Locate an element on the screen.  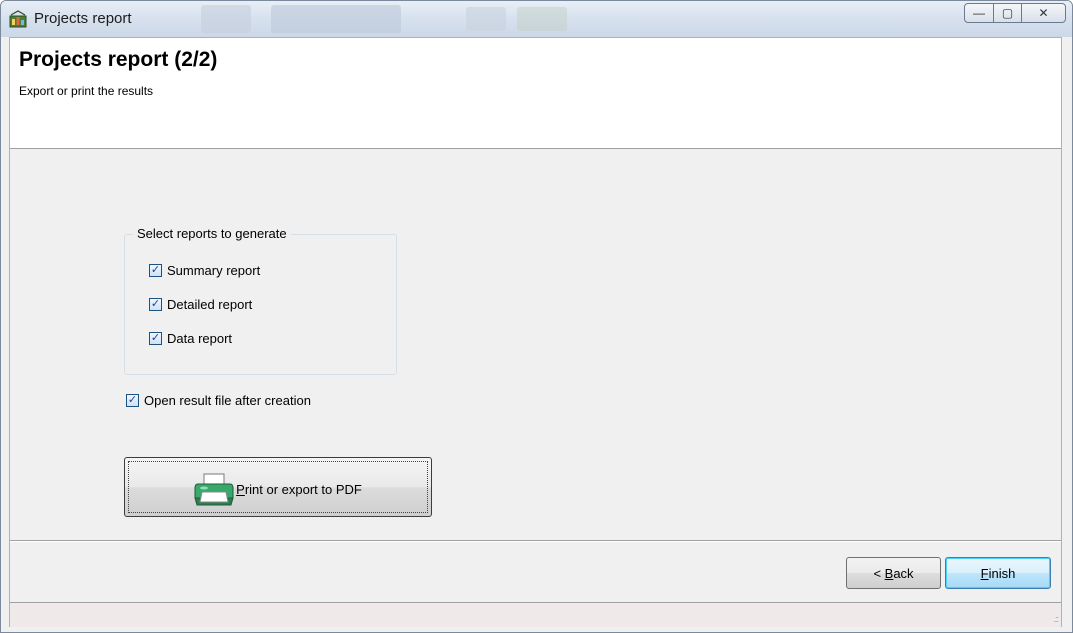
minimize-button: — is located at coordinates (979, 13).